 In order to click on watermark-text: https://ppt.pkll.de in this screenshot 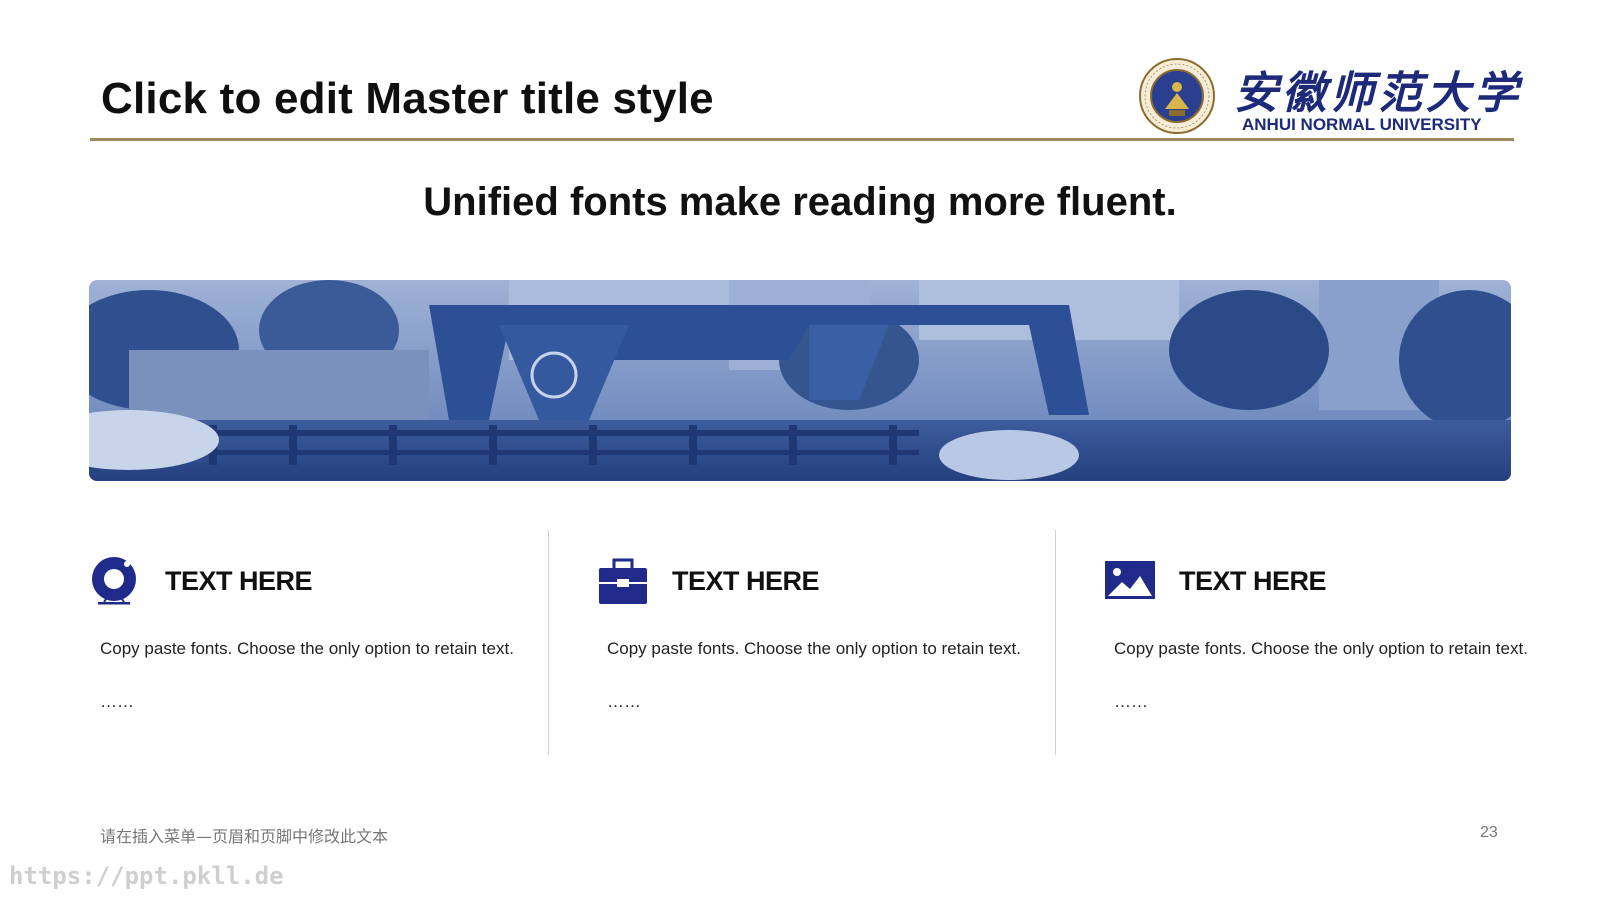, I will do `click(146, 876)`.